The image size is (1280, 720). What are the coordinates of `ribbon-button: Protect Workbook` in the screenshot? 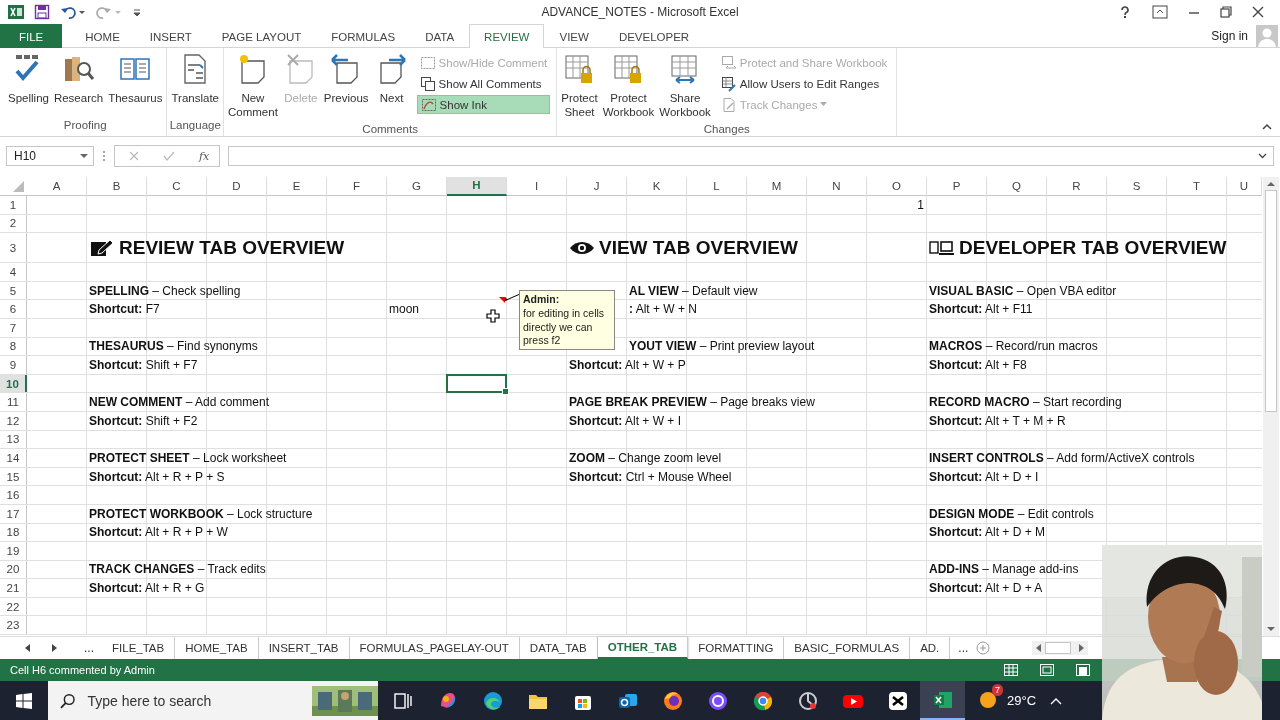 It's located at (628, 86).